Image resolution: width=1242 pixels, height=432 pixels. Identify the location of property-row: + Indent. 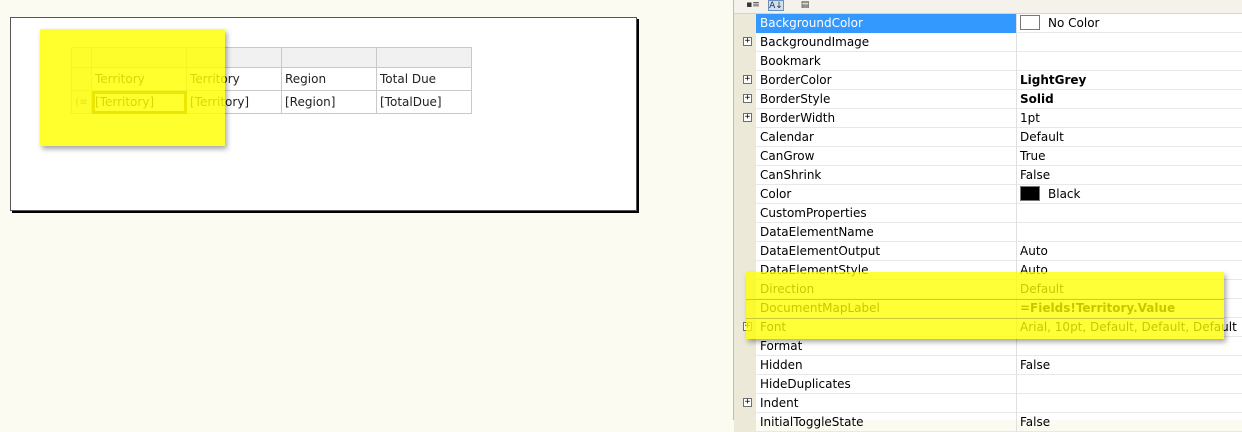
(988, 403).